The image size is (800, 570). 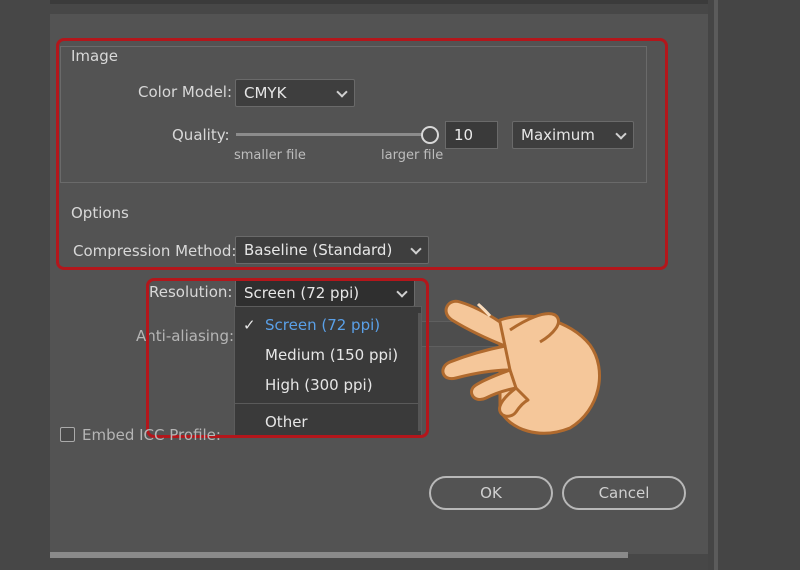 What do you see at coordinates (491, 493) in the screenshot?
I see `ok-button: OK` at bounding box center [491, 493].